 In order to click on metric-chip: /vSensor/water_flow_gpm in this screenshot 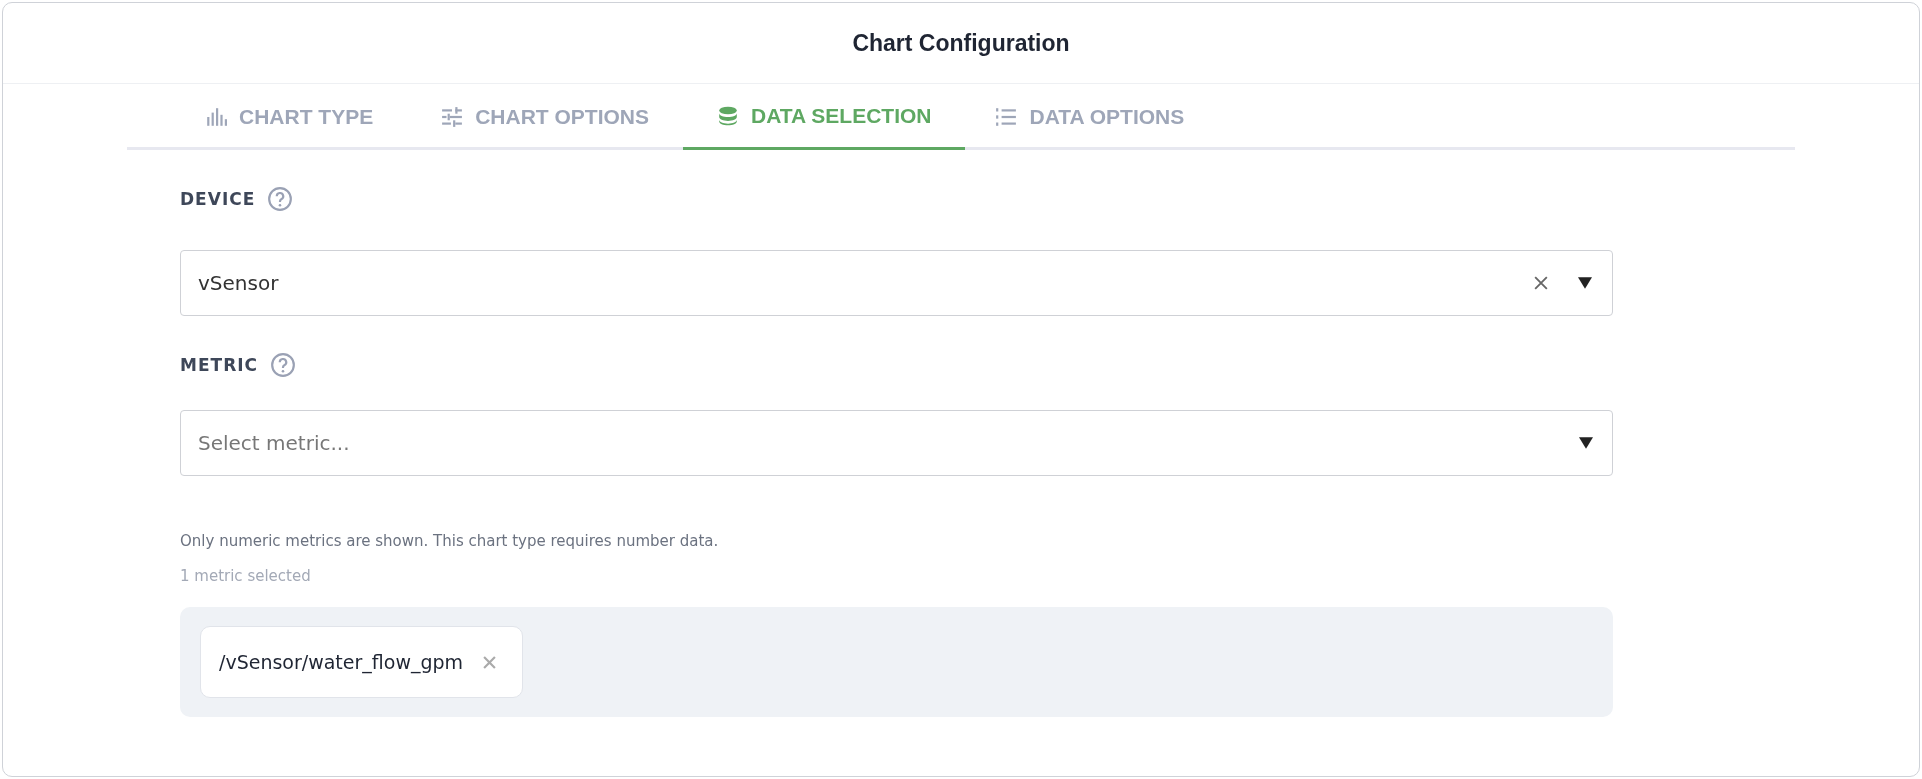, I will do `click(362, 662)`.